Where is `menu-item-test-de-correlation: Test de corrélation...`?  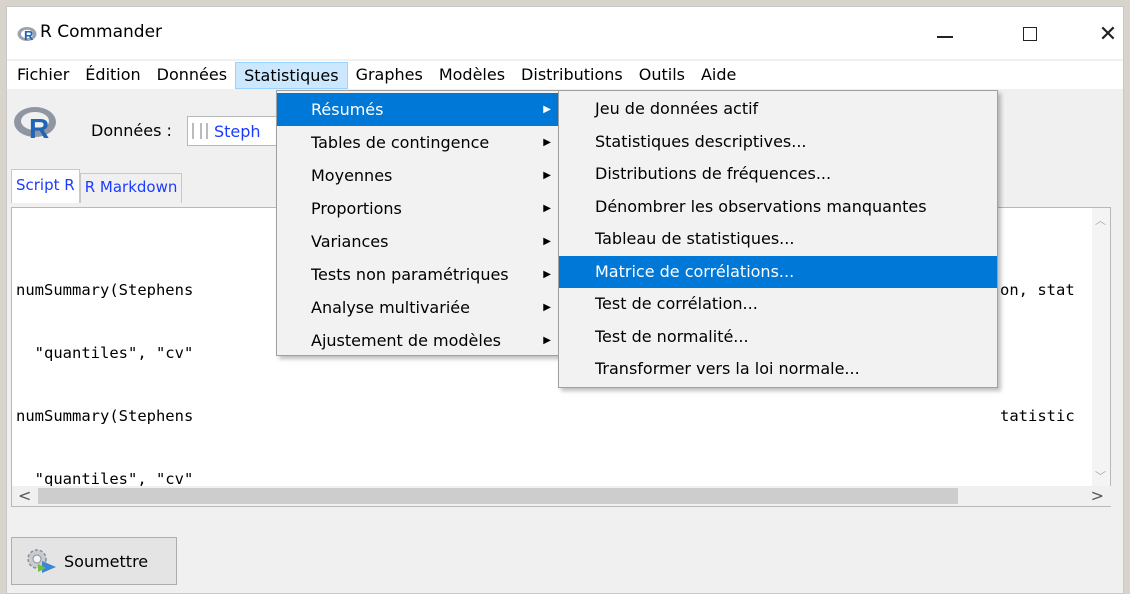 menu-item-test-de-correlation: Test de corrélation... is located at coordinates (778, 304).